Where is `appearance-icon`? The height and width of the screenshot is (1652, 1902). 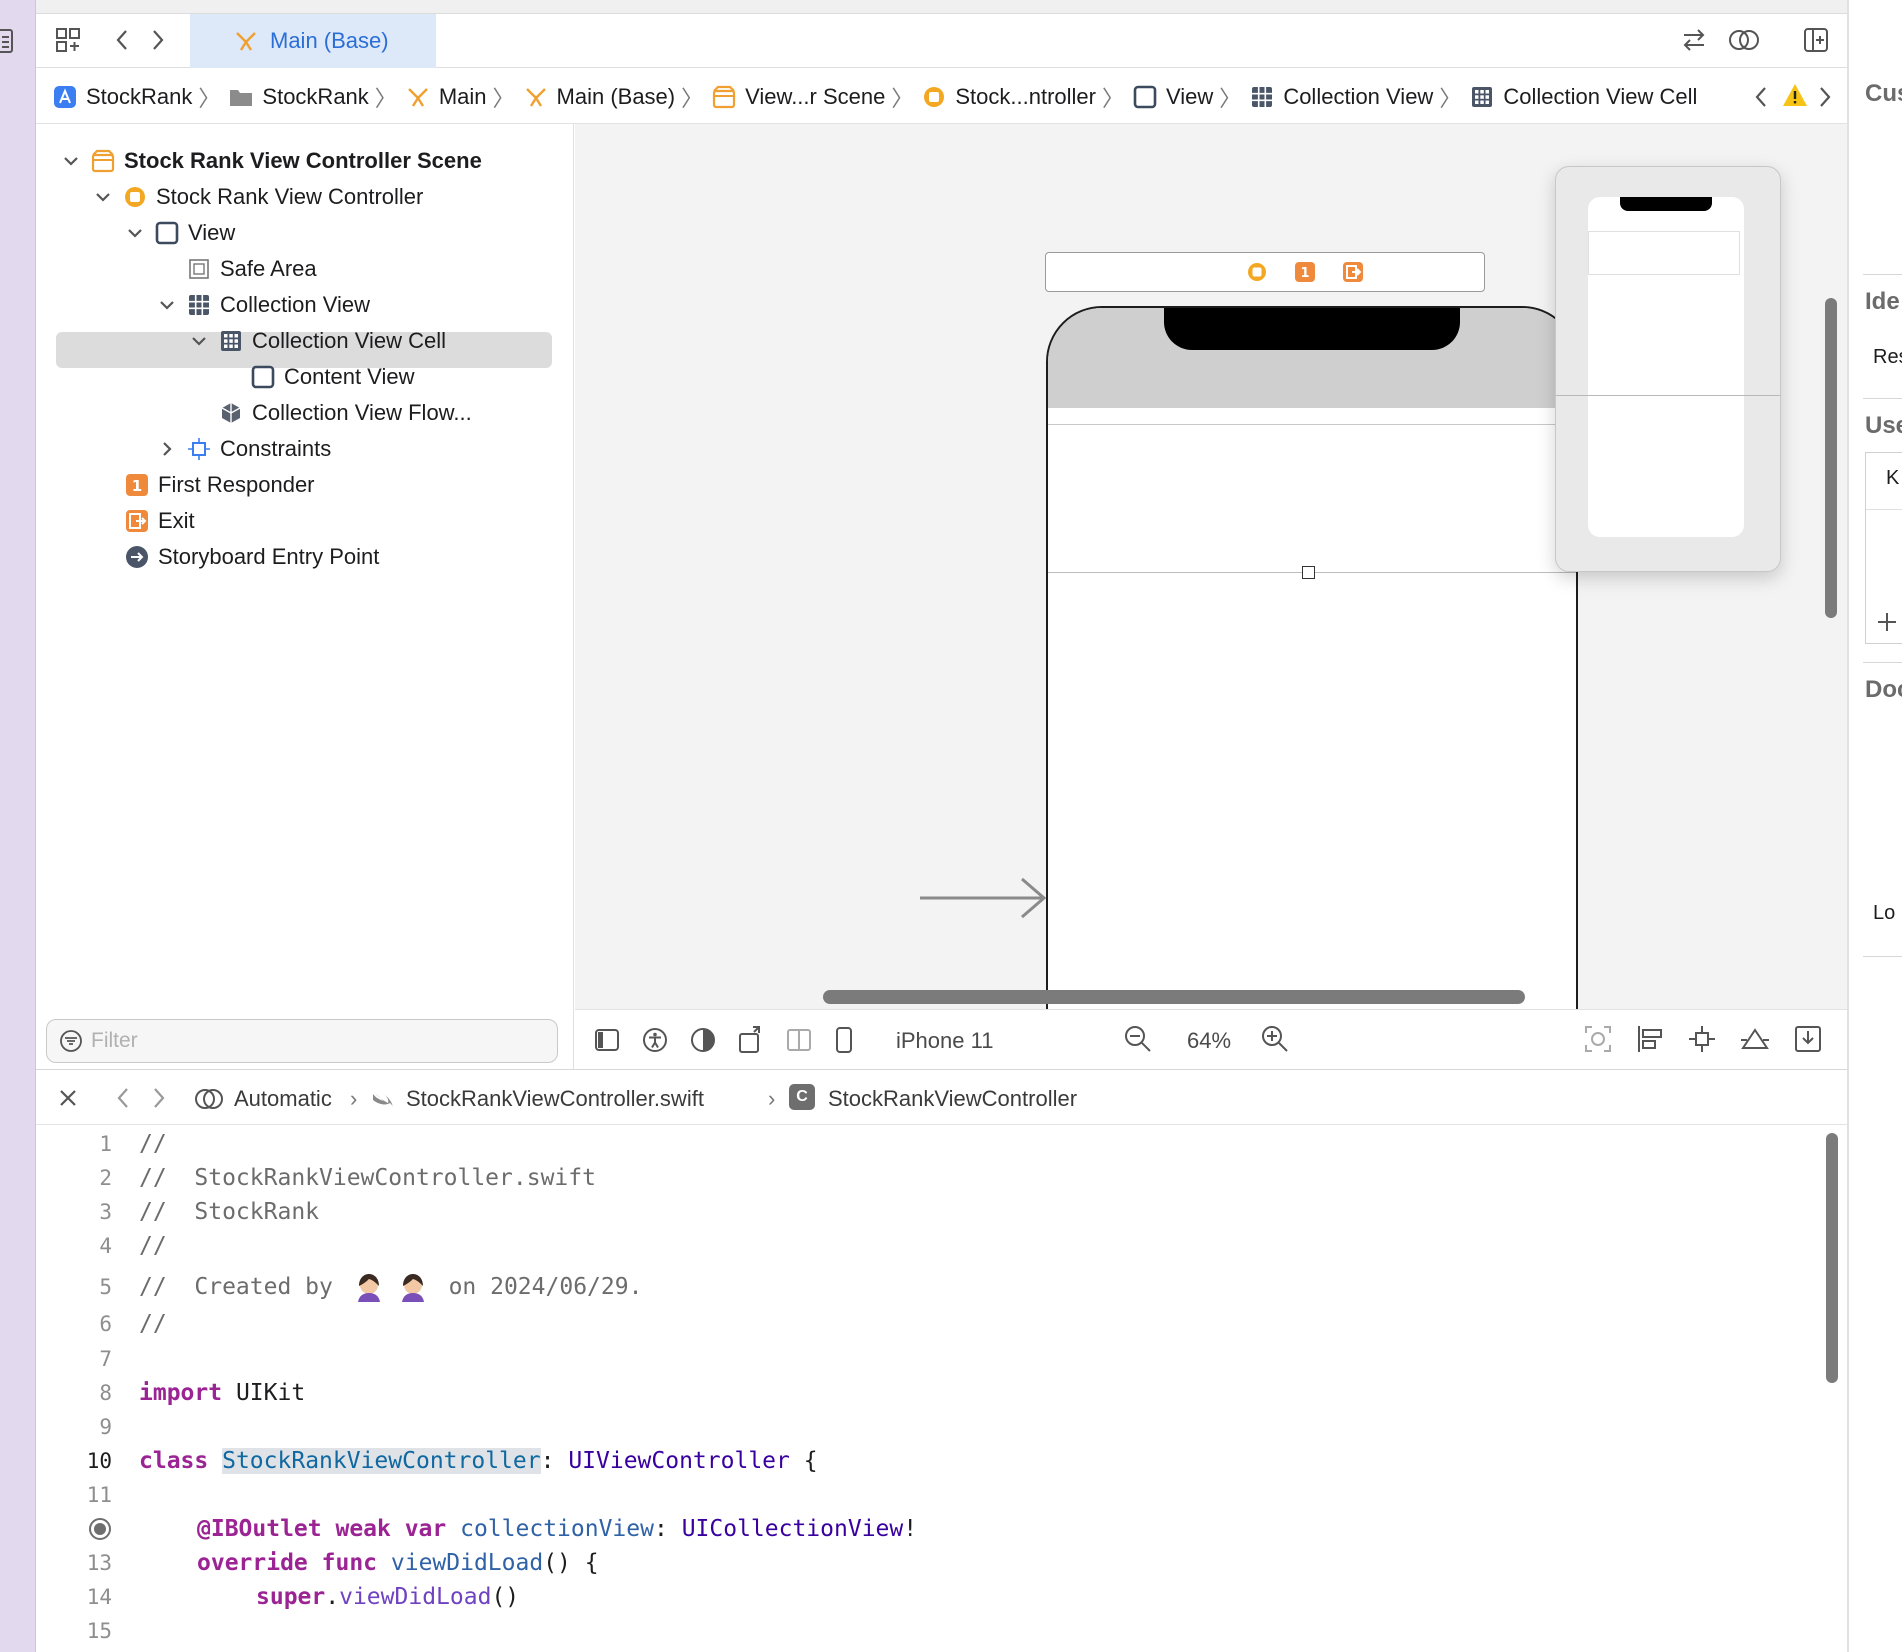 appearance-icon is located at coordinates (703, 1040).